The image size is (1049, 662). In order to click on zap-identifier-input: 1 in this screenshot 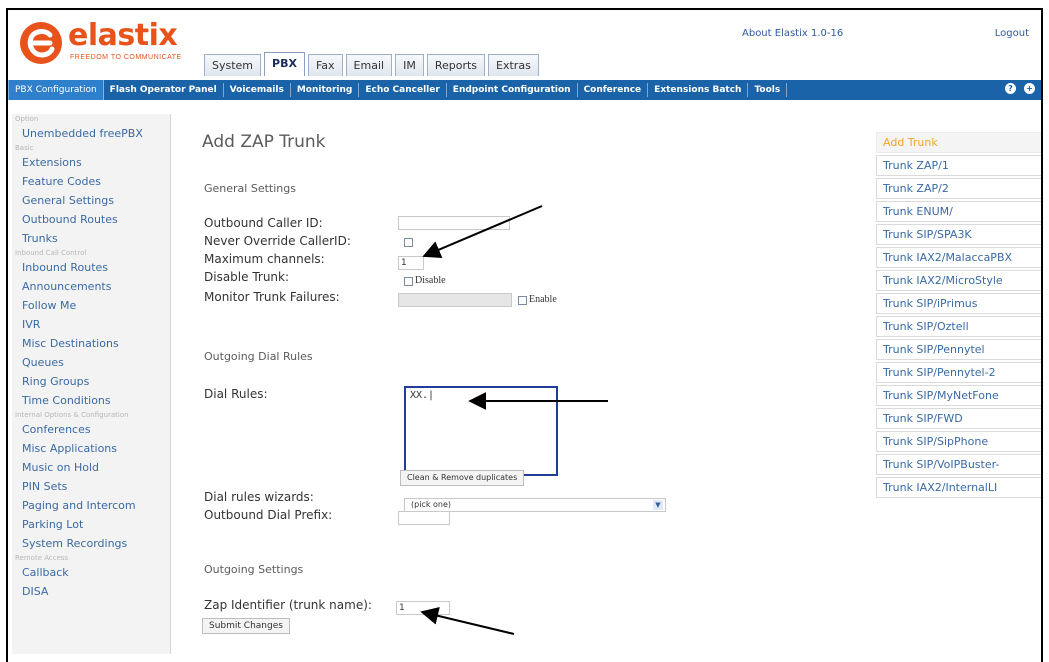, I will do `click(423, 608)`.